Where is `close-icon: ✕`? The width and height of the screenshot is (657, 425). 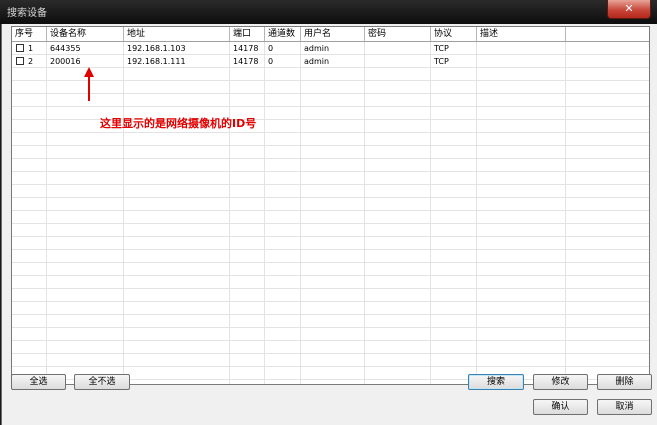
close-icon: ✕ is located at coordinates (629, 8).